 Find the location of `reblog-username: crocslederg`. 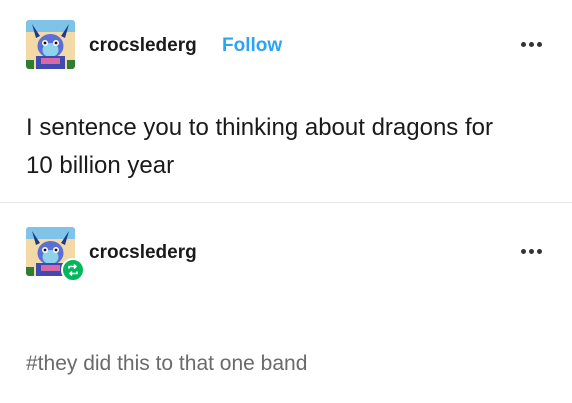

reblog-username: crocslederg is located at coordinates (143, 253).